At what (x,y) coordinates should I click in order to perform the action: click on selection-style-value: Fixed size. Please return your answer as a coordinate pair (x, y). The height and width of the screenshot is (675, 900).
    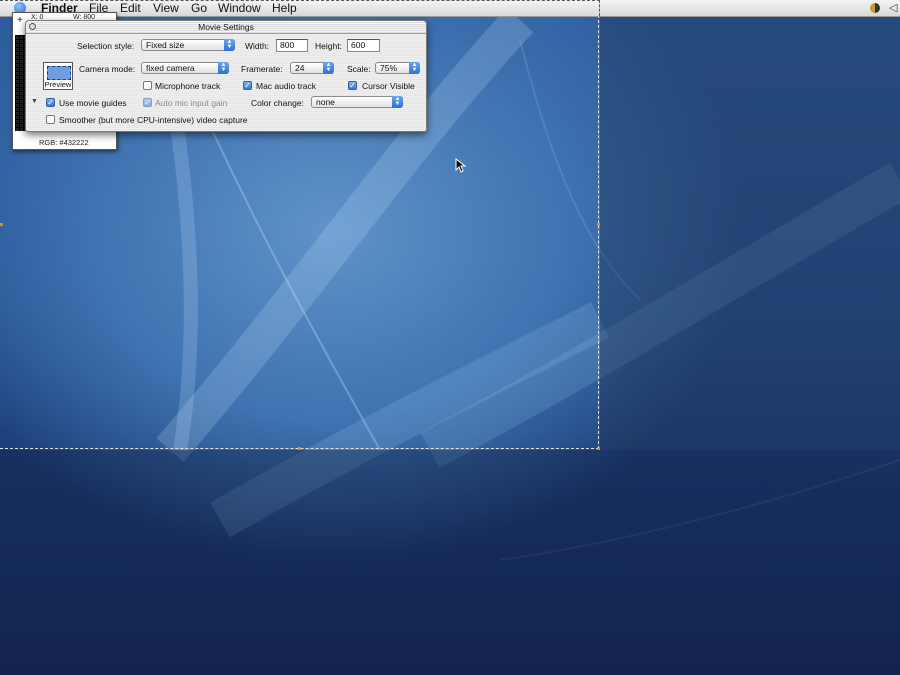
    Looking at the image, I should click on (165, 45).